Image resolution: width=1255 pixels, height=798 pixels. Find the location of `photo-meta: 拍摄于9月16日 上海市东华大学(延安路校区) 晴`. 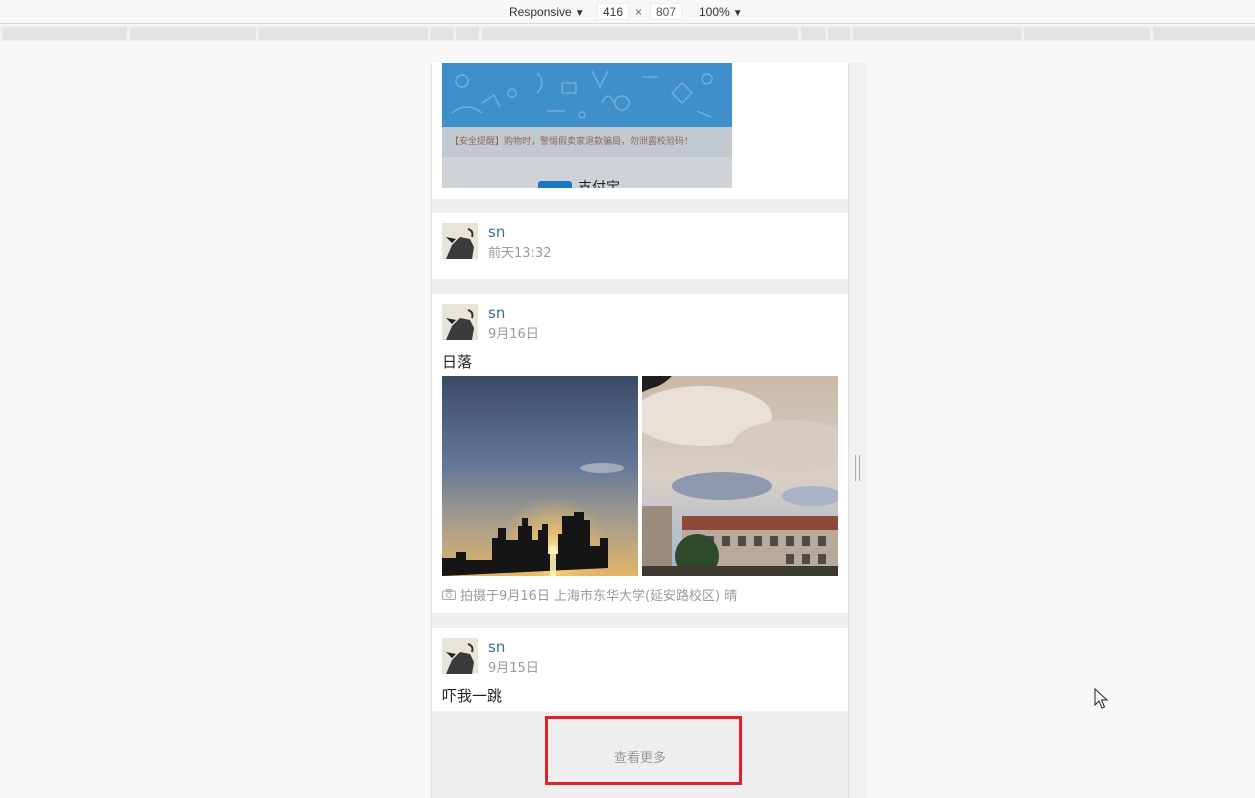

photo-meta: 拍摄于9月16日 上海市东华大学(延安路校区) 晴 is located at coordinates (589, 594).